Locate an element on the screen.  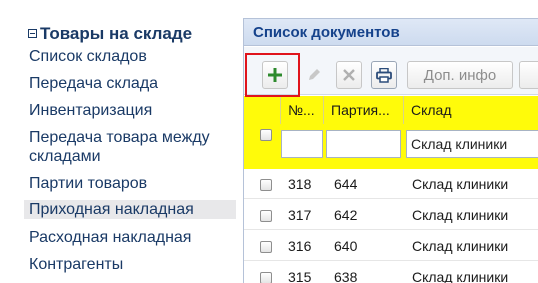
cell-batch: 644 is located at coordinates (346, 184).